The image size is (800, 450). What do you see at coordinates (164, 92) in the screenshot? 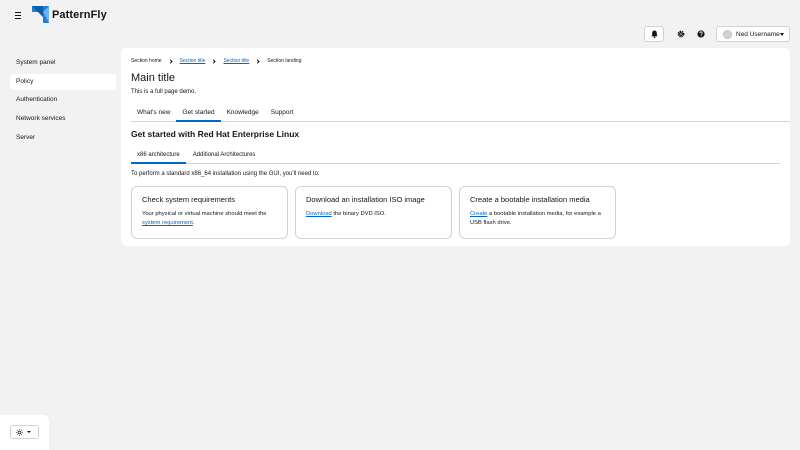
I see `page-subtitle: This is a full page demo.` at bounding box center [164, 92].